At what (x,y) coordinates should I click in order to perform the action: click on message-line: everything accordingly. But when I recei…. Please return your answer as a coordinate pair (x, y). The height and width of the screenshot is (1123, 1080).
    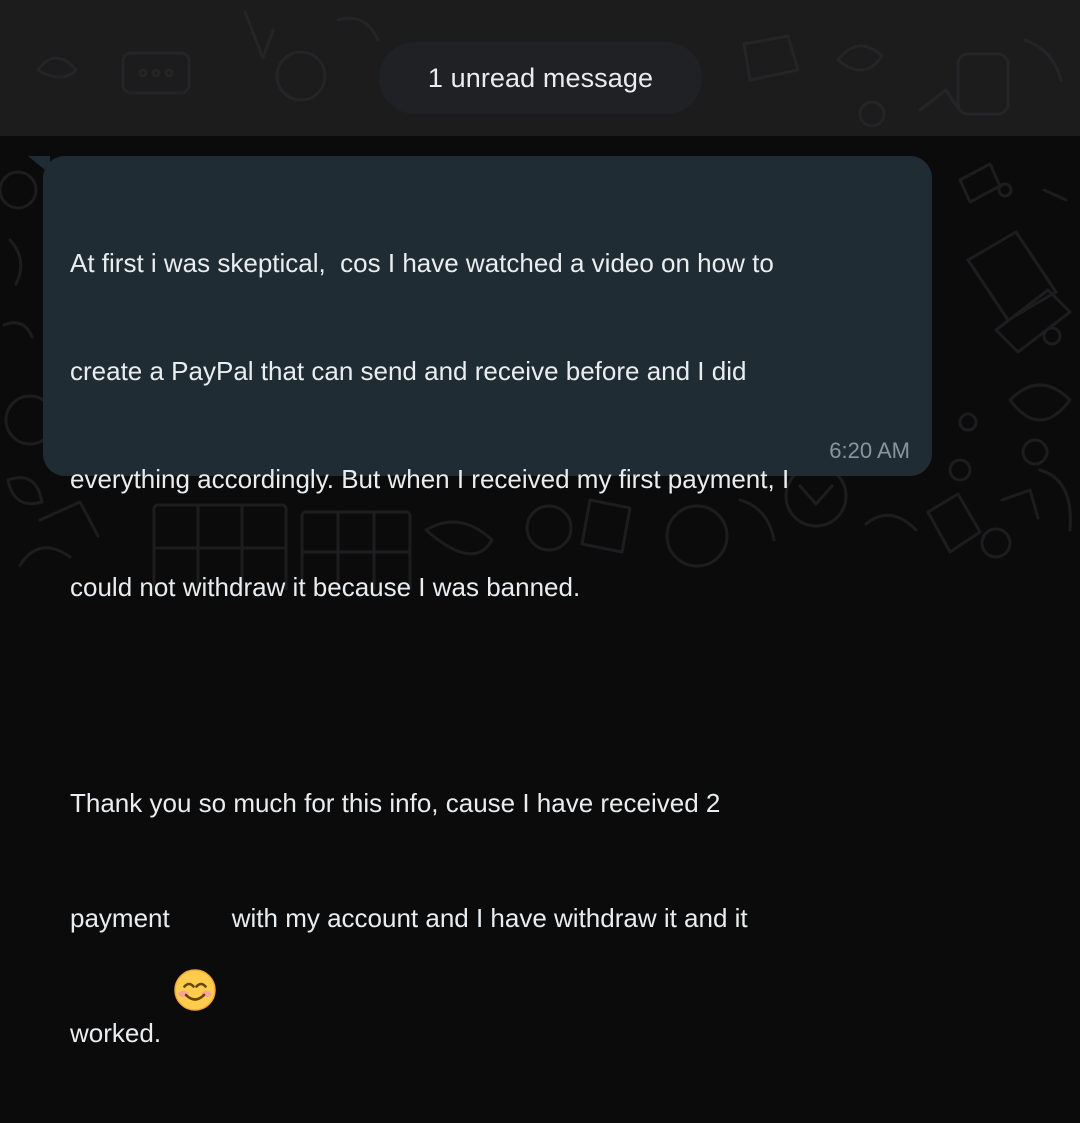
    Looking at the image, I should click on (430, 479).